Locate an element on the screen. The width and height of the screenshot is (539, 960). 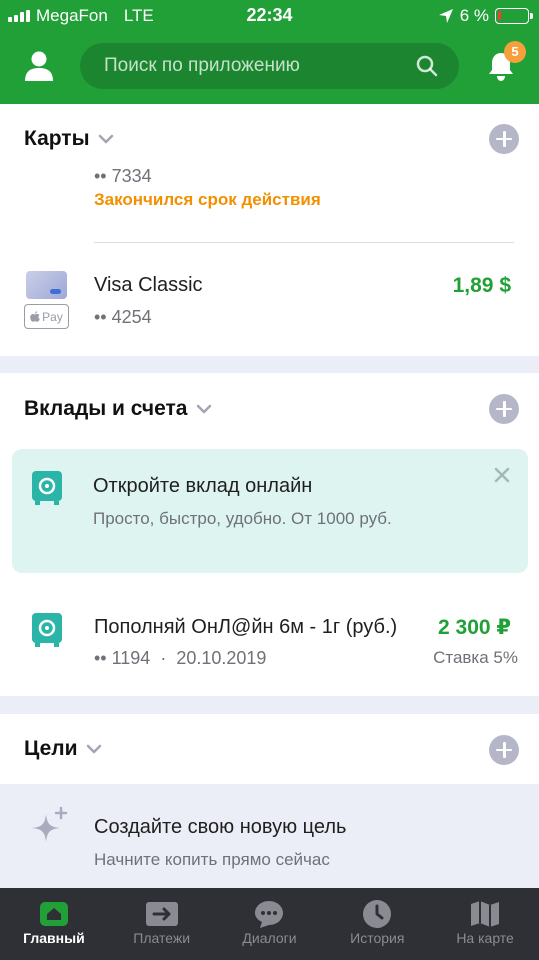
chat-icon is located at coordinates (269, 914).